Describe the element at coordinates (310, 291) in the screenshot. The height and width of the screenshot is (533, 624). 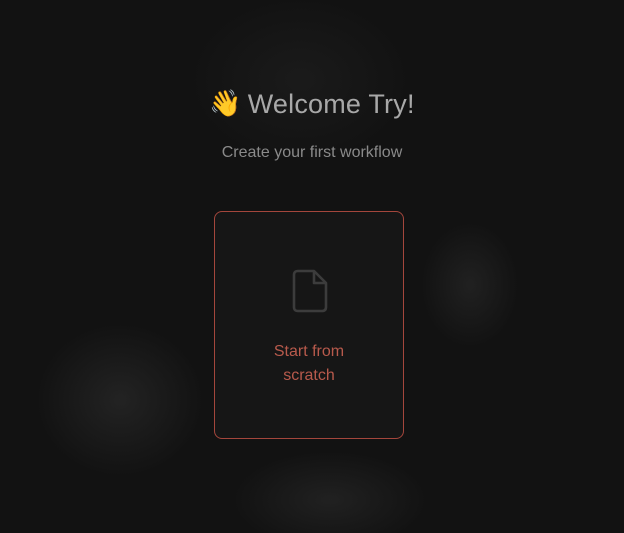
I see `document-icon` at that location.